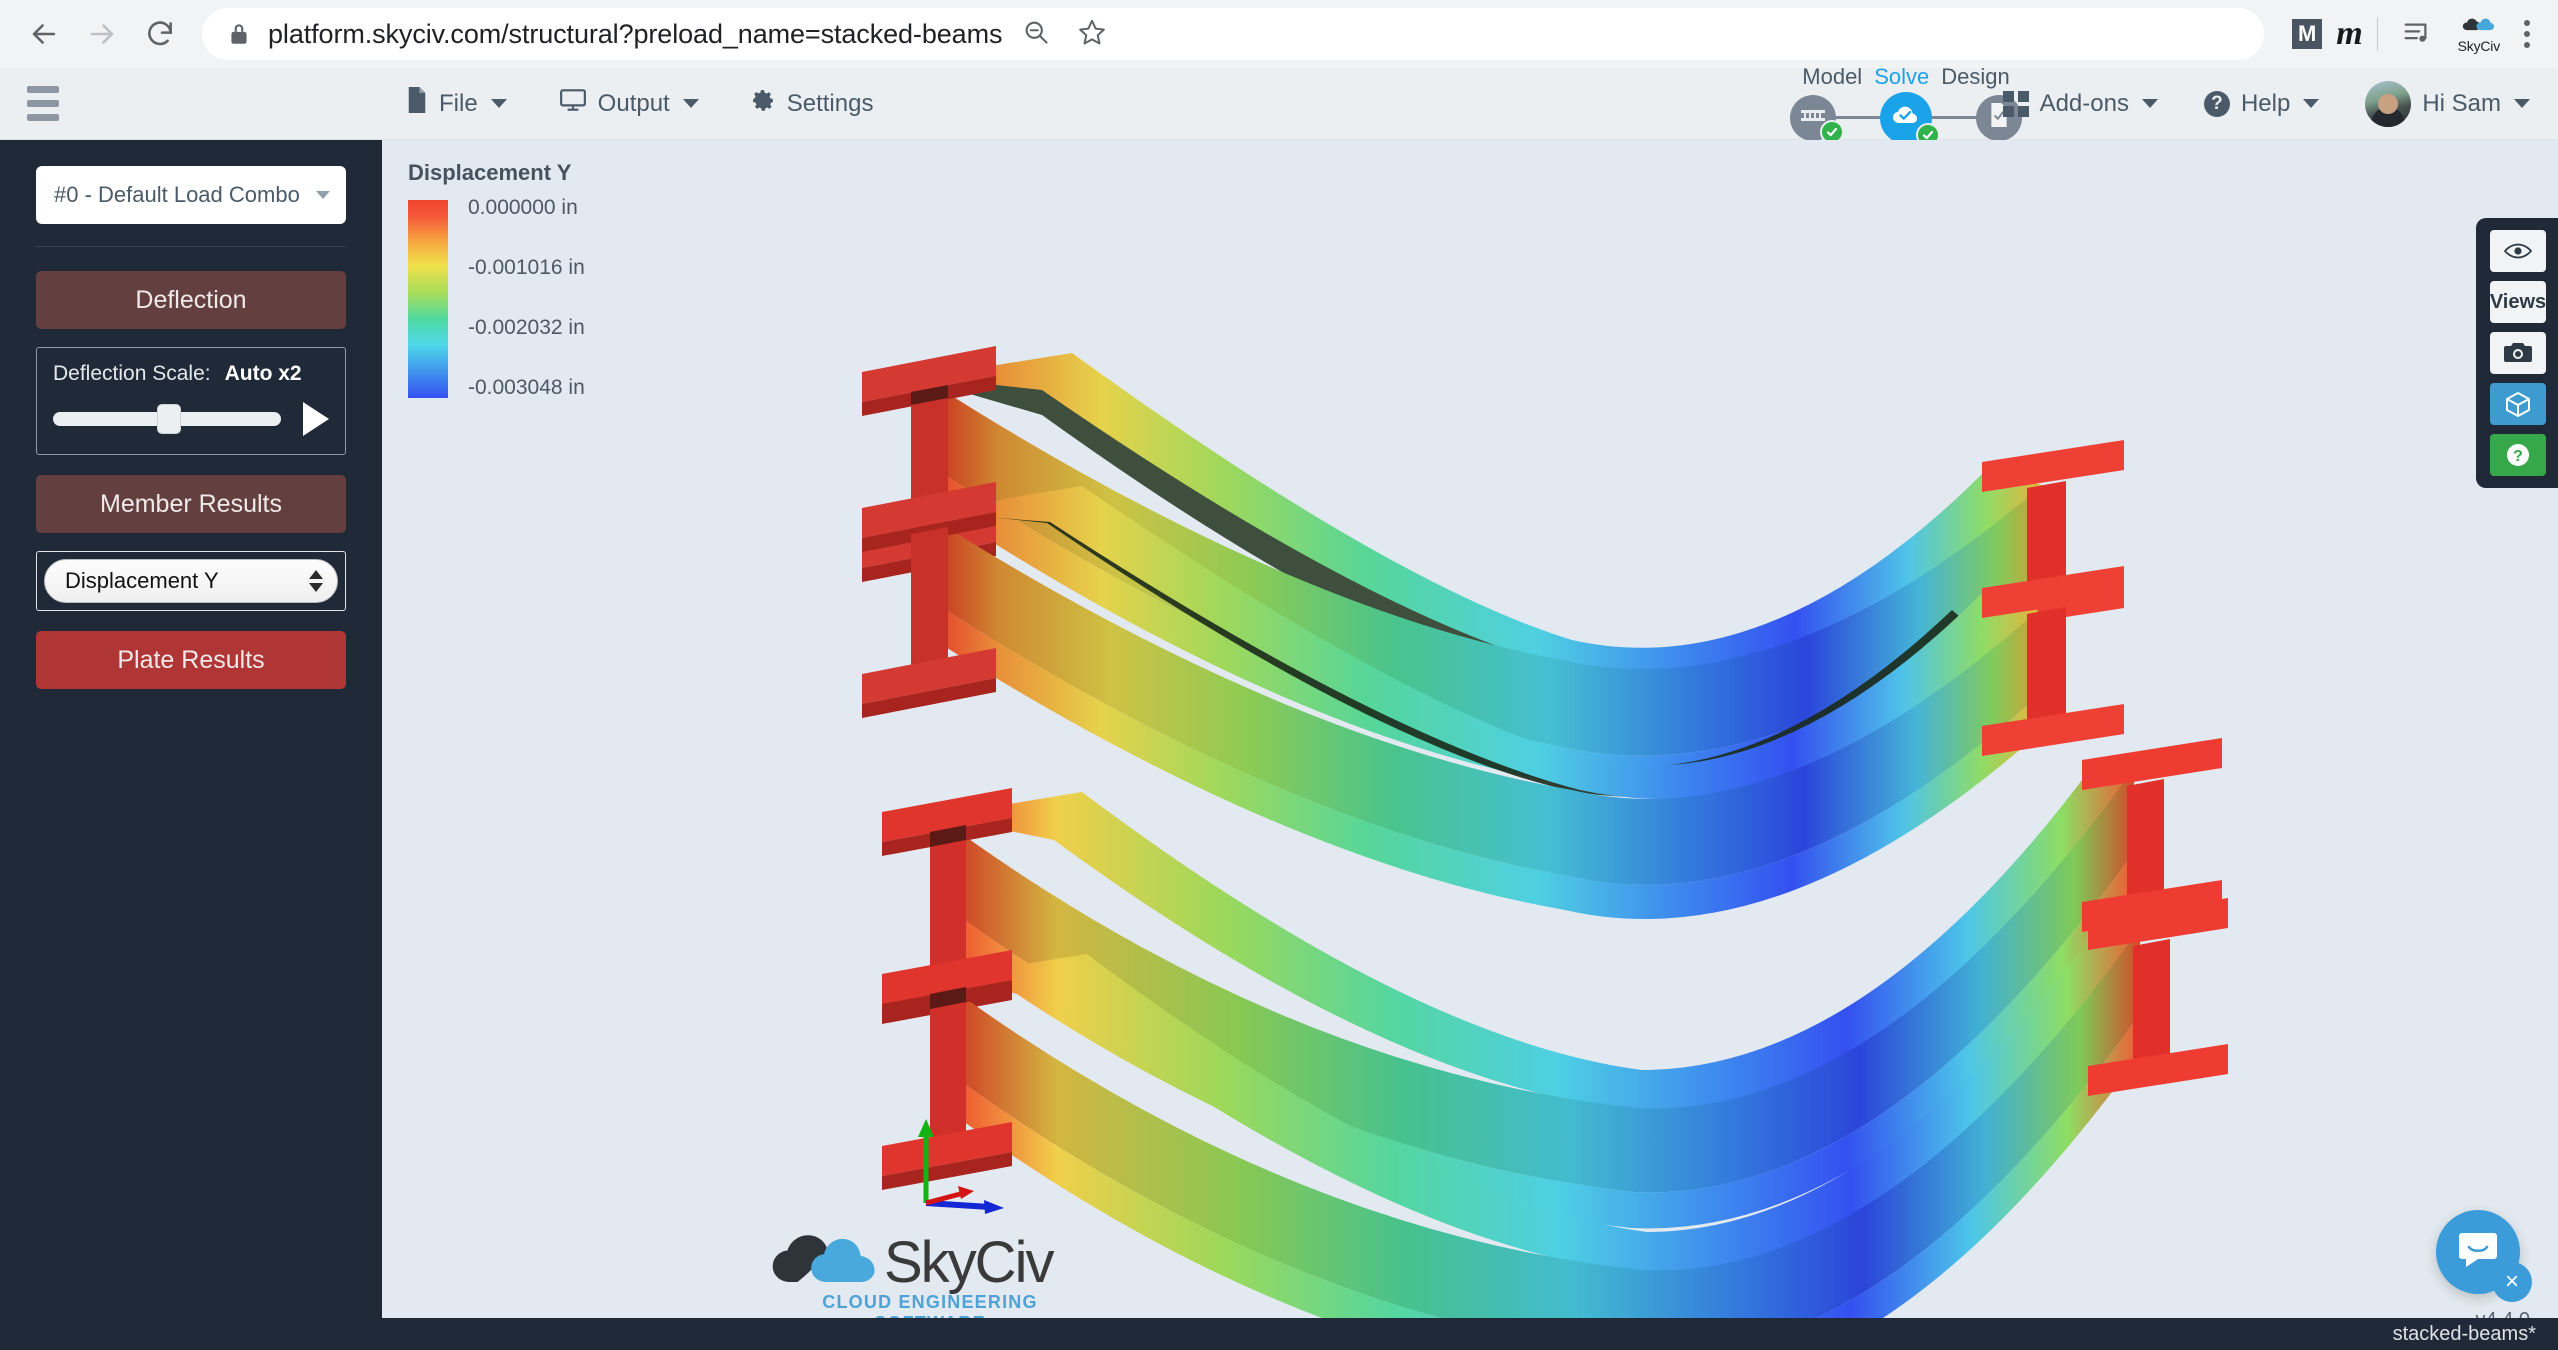 This screenshot has height=1350, width=2558. What do you see at coordinates (949, 1196) in the screenshot?
I see `z-axis-arrow` at bounding box center [949, 1196].